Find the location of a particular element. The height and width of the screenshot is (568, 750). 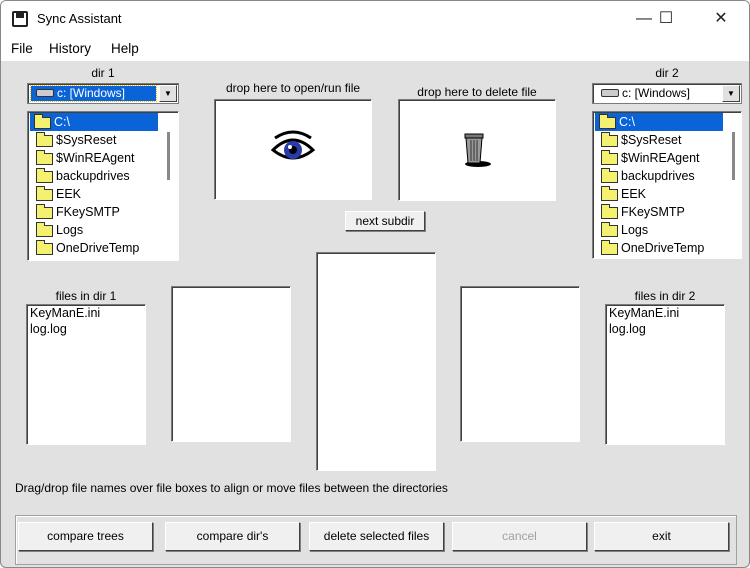

dir2-drive-value: c: [Windows] is located at coordinates (656, 93).